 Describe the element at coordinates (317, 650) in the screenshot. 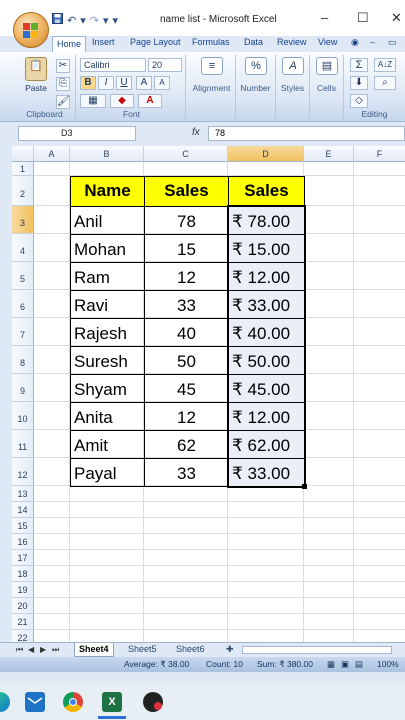

I see `horizontal-scrollbar` at that location.